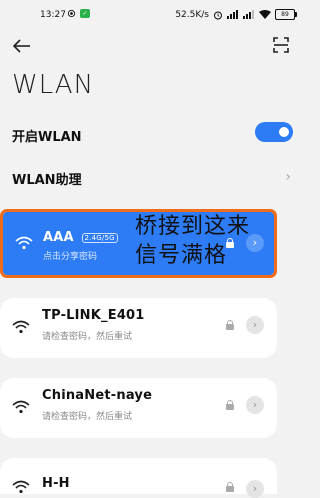  What do you see at coordinates (80, 237) in the screenshot?
I see `network-name: AAA 2.4G/5G` at bounding box center [80, 237].